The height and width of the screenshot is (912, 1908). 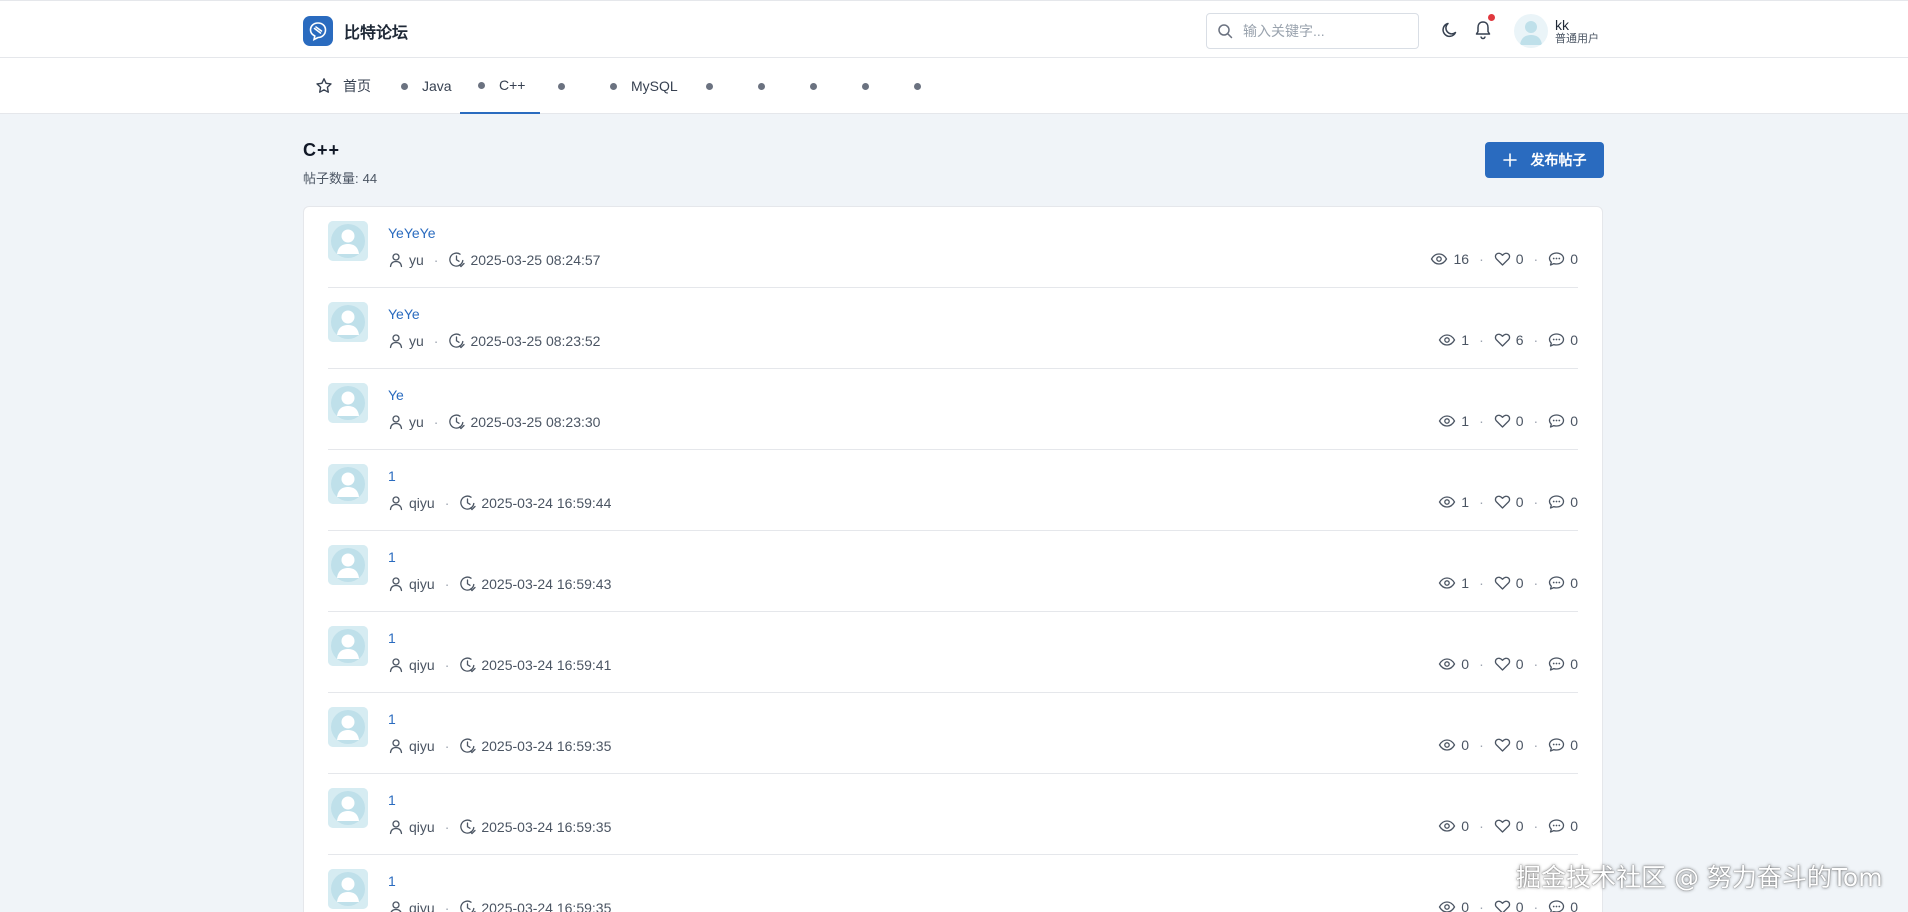 I want to click on nav-item-java: Java, so click(x=426, y=86).